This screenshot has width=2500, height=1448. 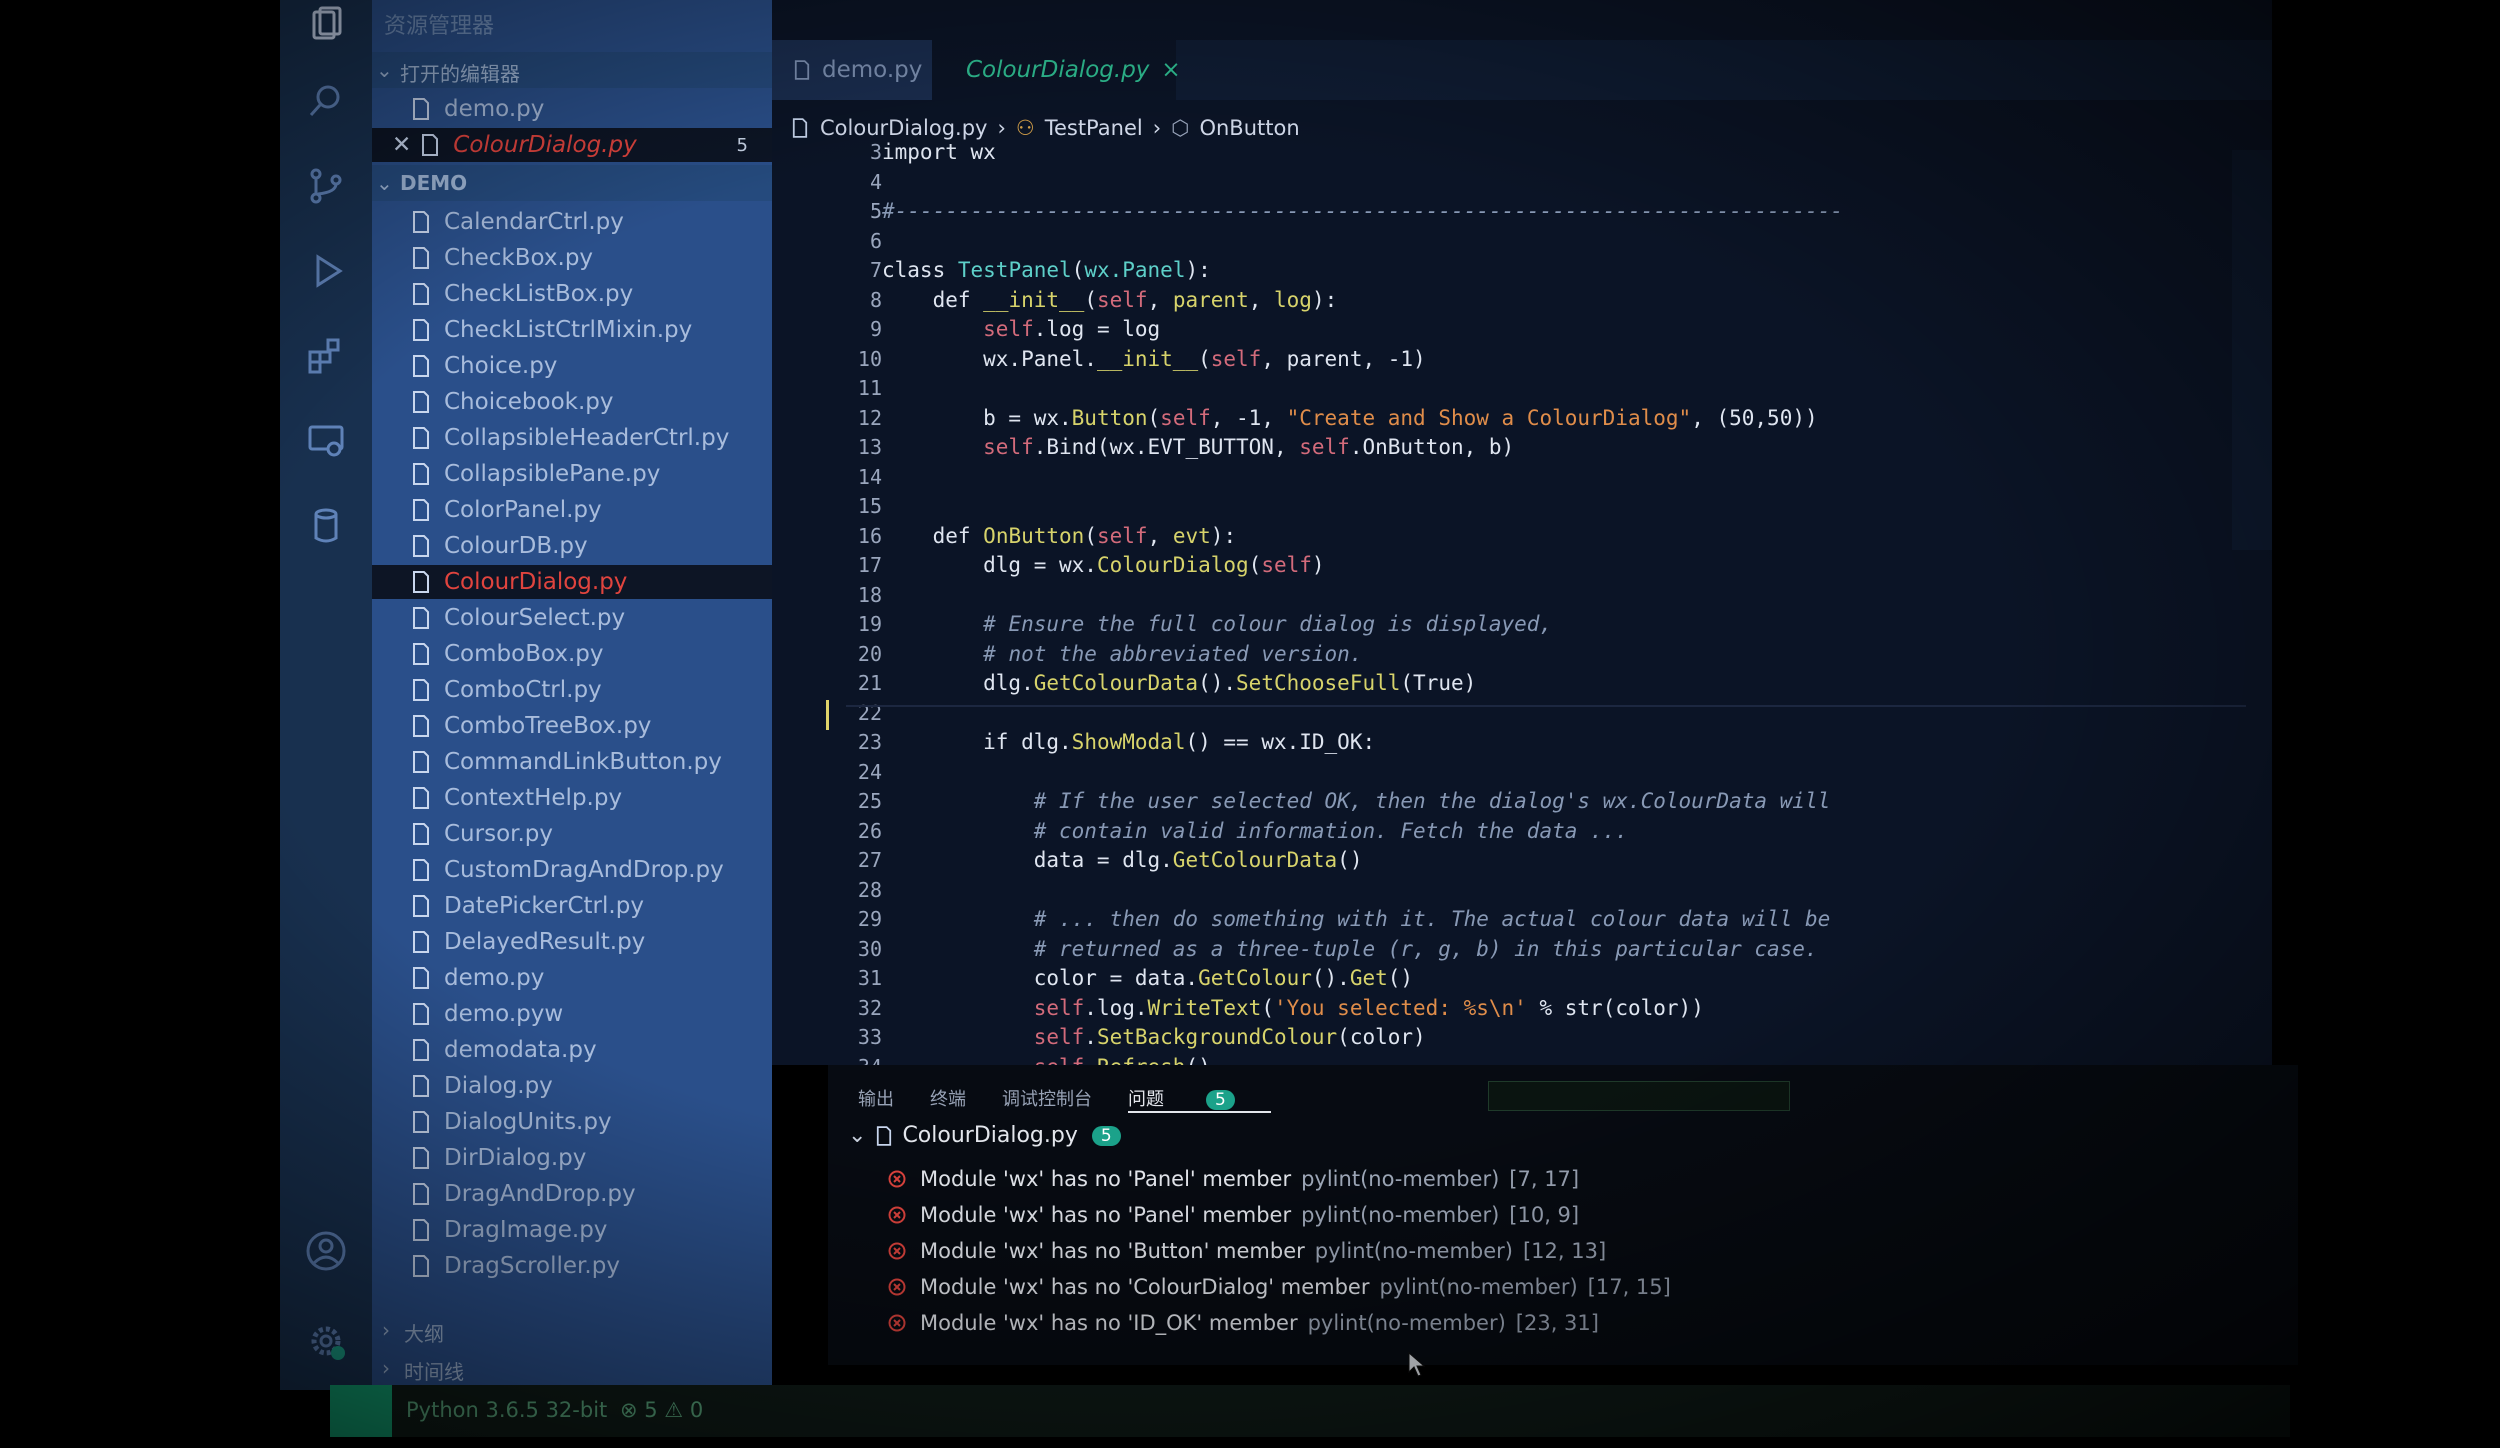 I want to click on remote-indicator, so click(x=361, y=1411).